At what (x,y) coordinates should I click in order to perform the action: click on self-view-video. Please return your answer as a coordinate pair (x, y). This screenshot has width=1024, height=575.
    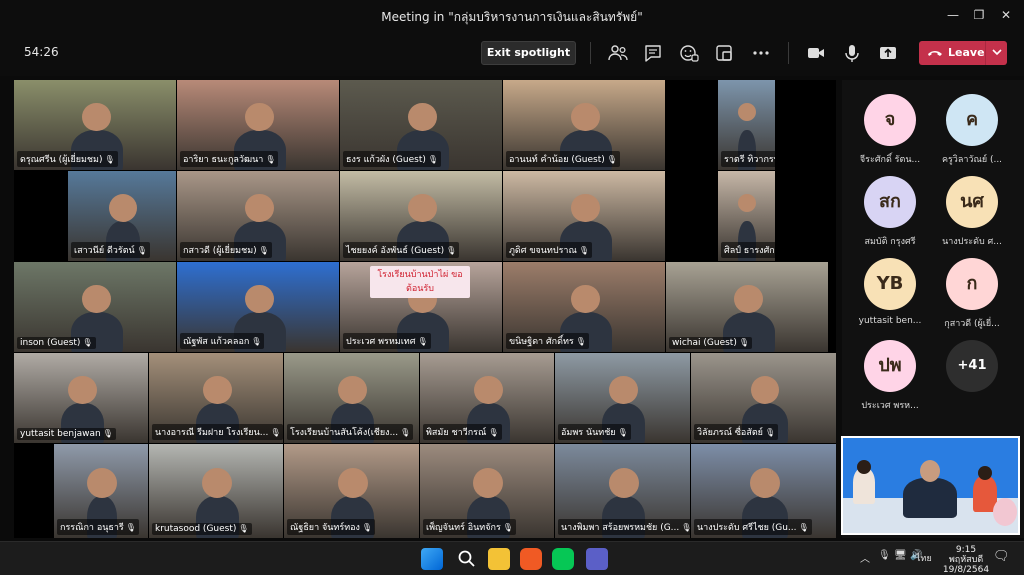
    Looking at the image, I should click on (930, 485).